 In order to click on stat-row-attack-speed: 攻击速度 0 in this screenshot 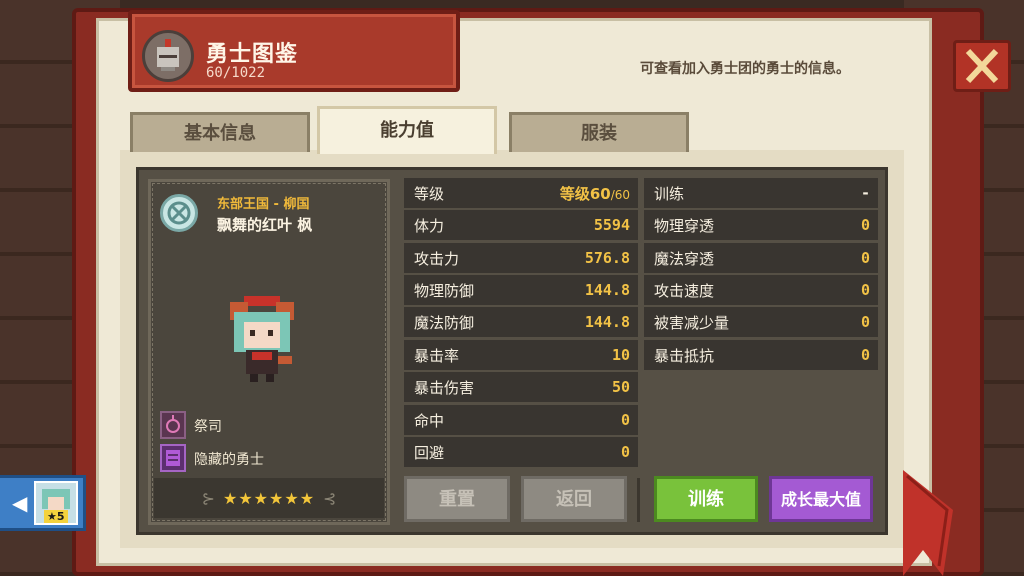, I will do `click(761, 290)`.